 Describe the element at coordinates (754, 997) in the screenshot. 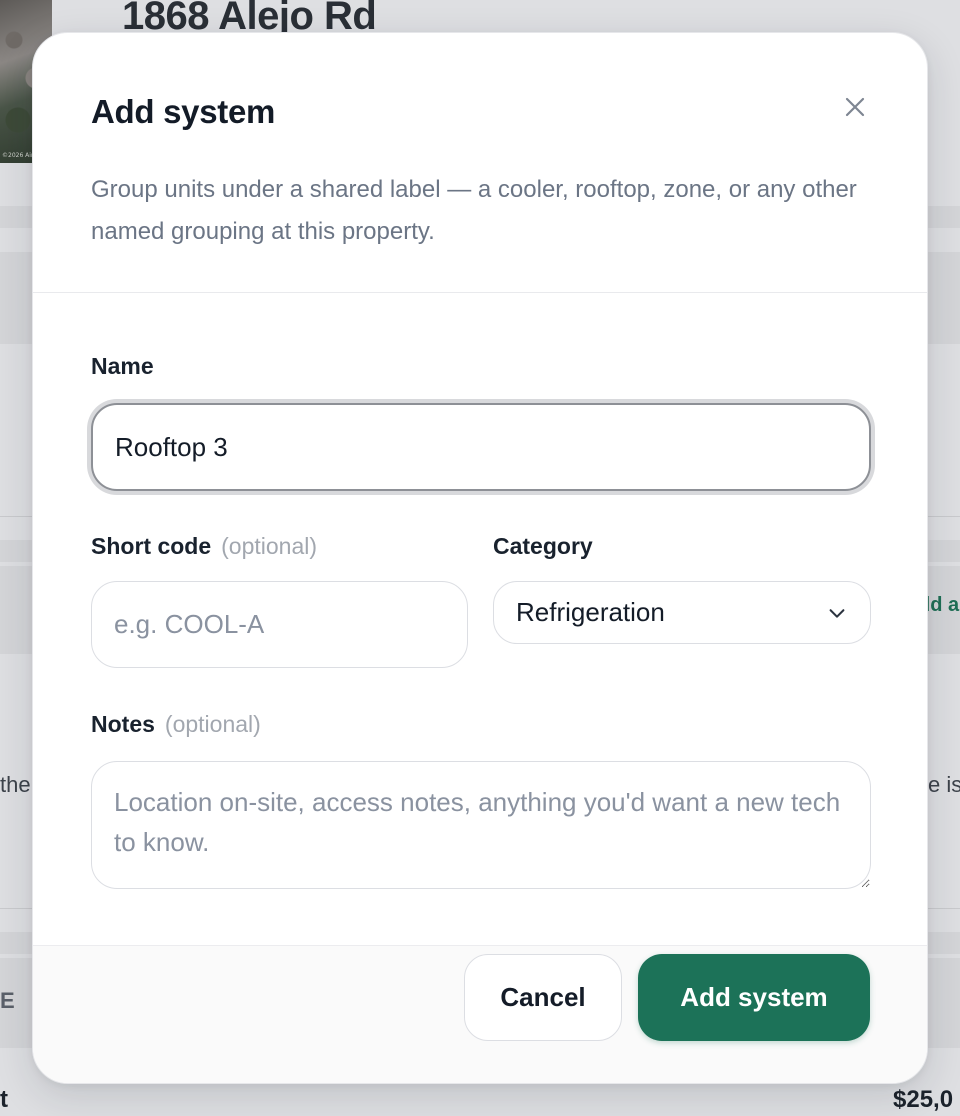

I see `add-system-button: Add system` at that location.